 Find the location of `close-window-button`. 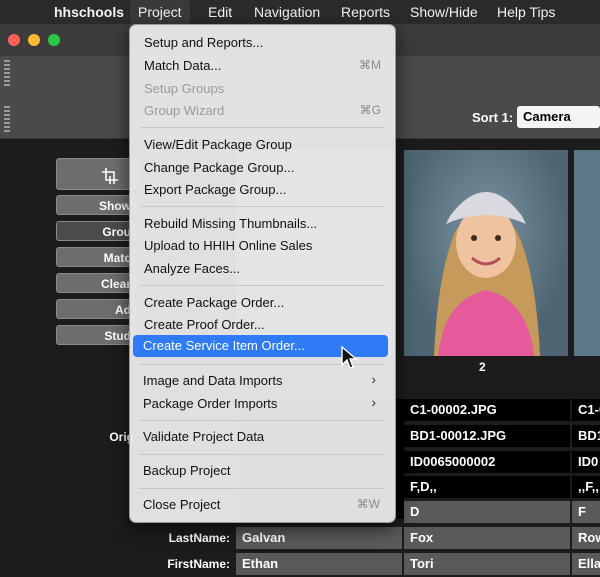

close-window-button is located at coordinates (14, 40).